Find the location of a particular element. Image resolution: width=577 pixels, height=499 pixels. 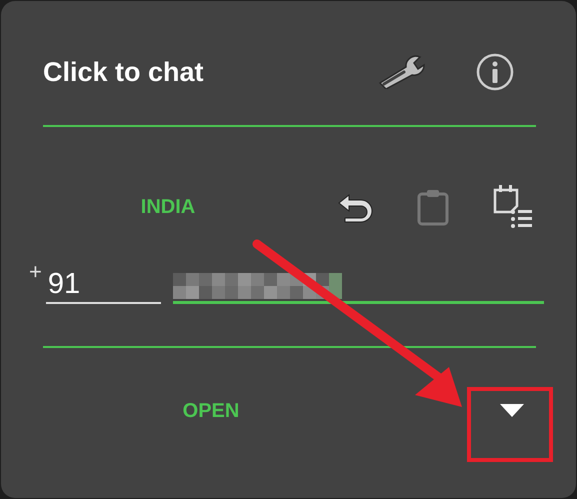

country-selector: INDIA is located at coordinates (168, 207).